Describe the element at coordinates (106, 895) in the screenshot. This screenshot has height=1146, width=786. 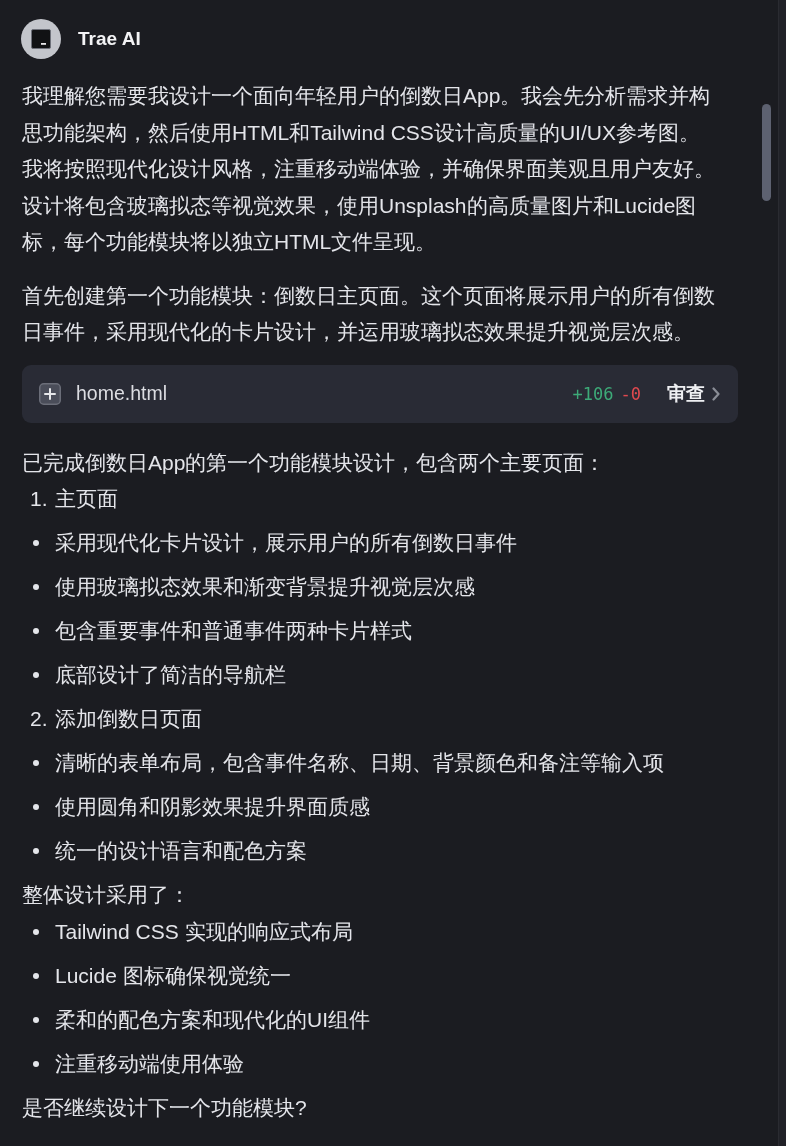
I see `message-paragraph: 整体设计采用了：` at that location.